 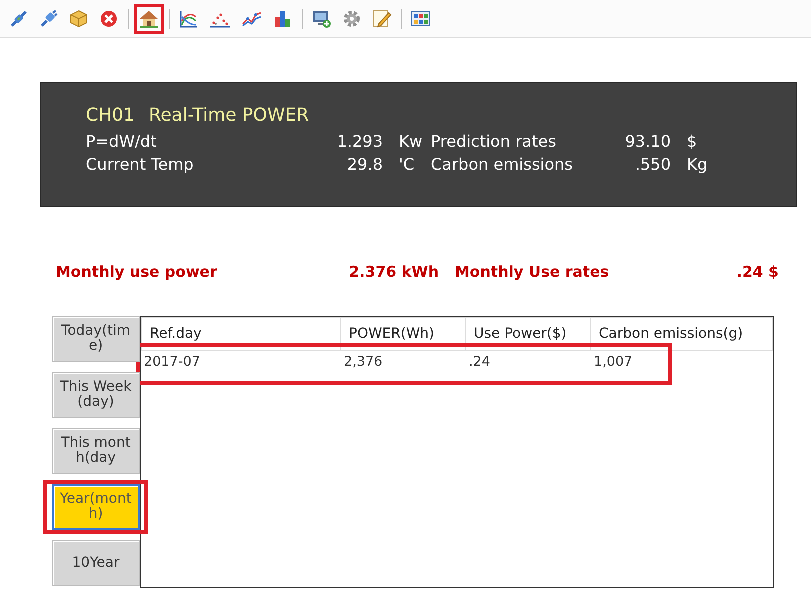 What do you see at coordinates (697, 164) in the screenshot?
I see `reading-unit: Kg` at bounding box center [697, 164].